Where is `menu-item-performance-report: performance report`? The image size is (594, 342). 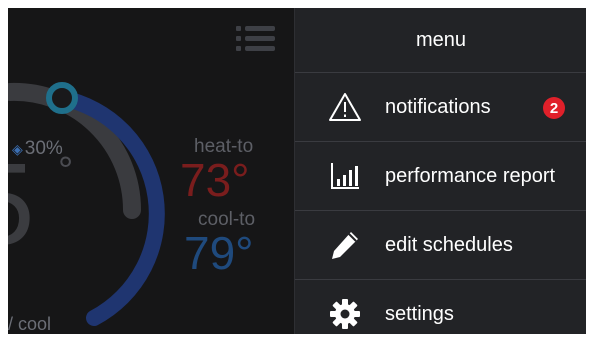 menu-item-performance-report: performance report is located at coordinates (440, 176).